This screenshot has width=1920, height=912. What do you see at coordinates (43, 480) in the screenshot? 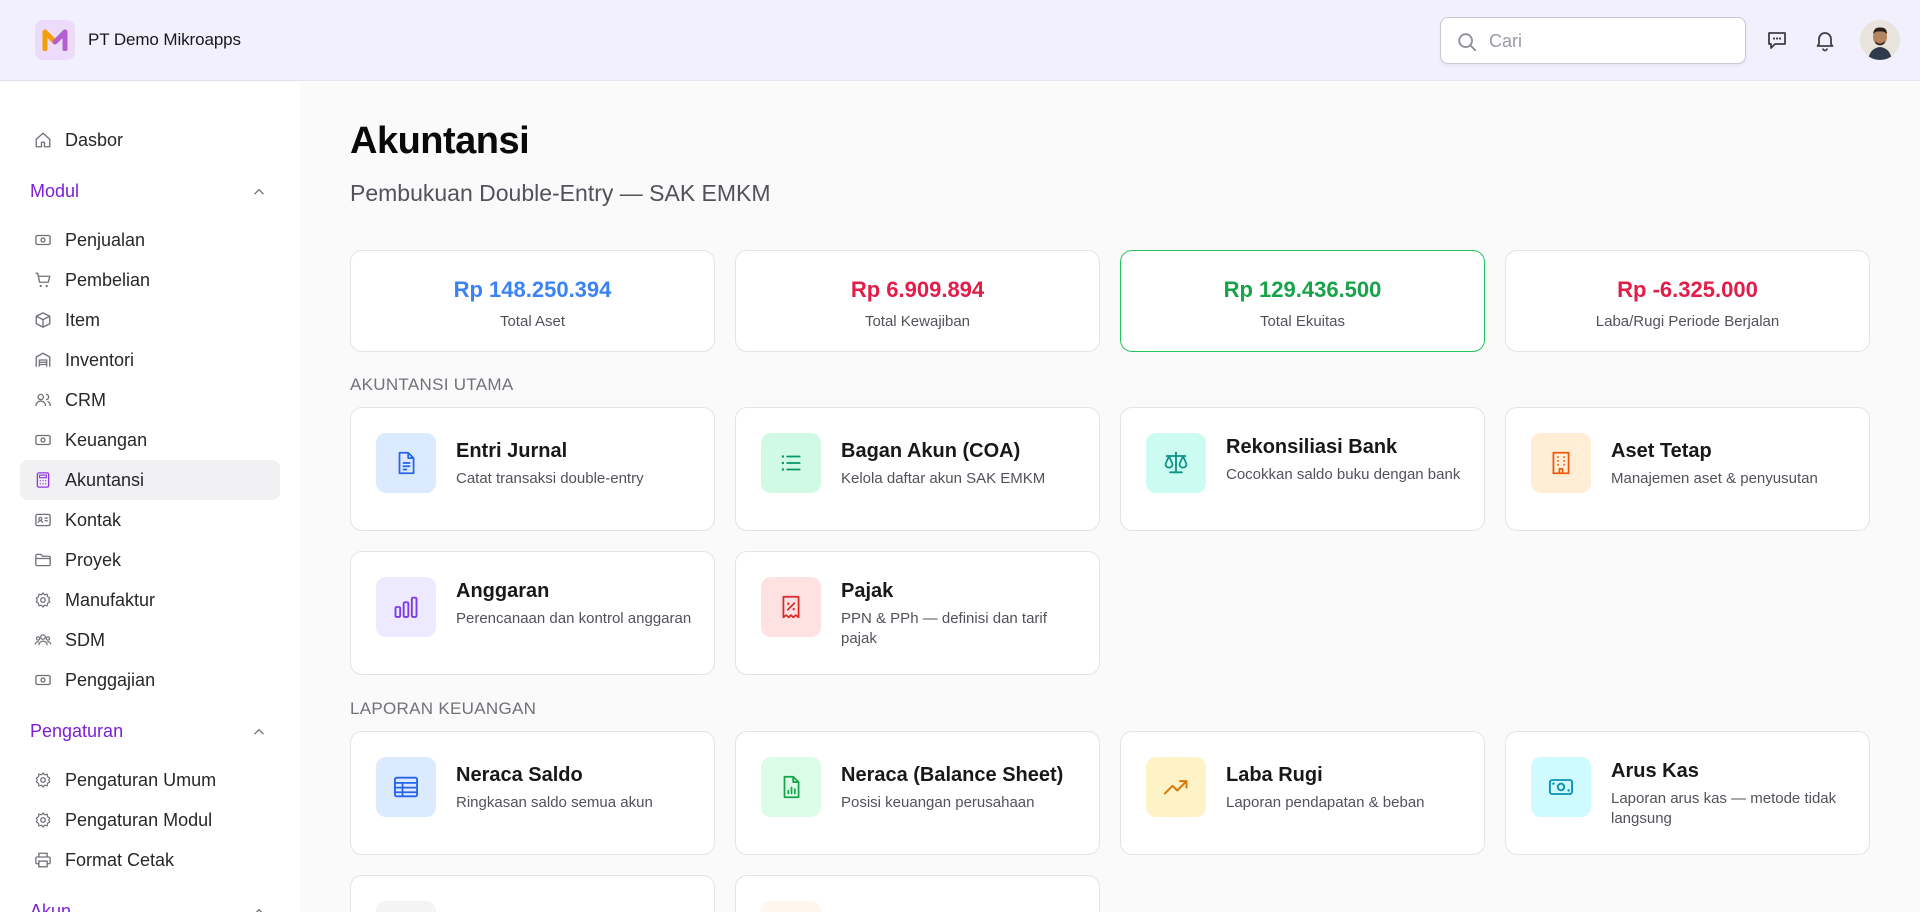
I see `calculator-icon` at bounding box center [43, 480].